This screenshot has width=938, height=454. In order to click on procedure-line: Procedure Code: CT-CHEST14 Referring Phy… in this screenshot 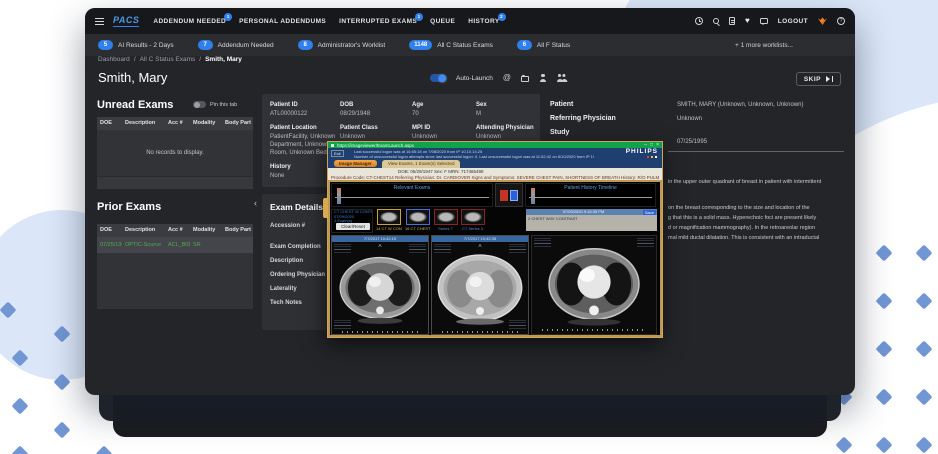, I will do `click(495, 177)`.